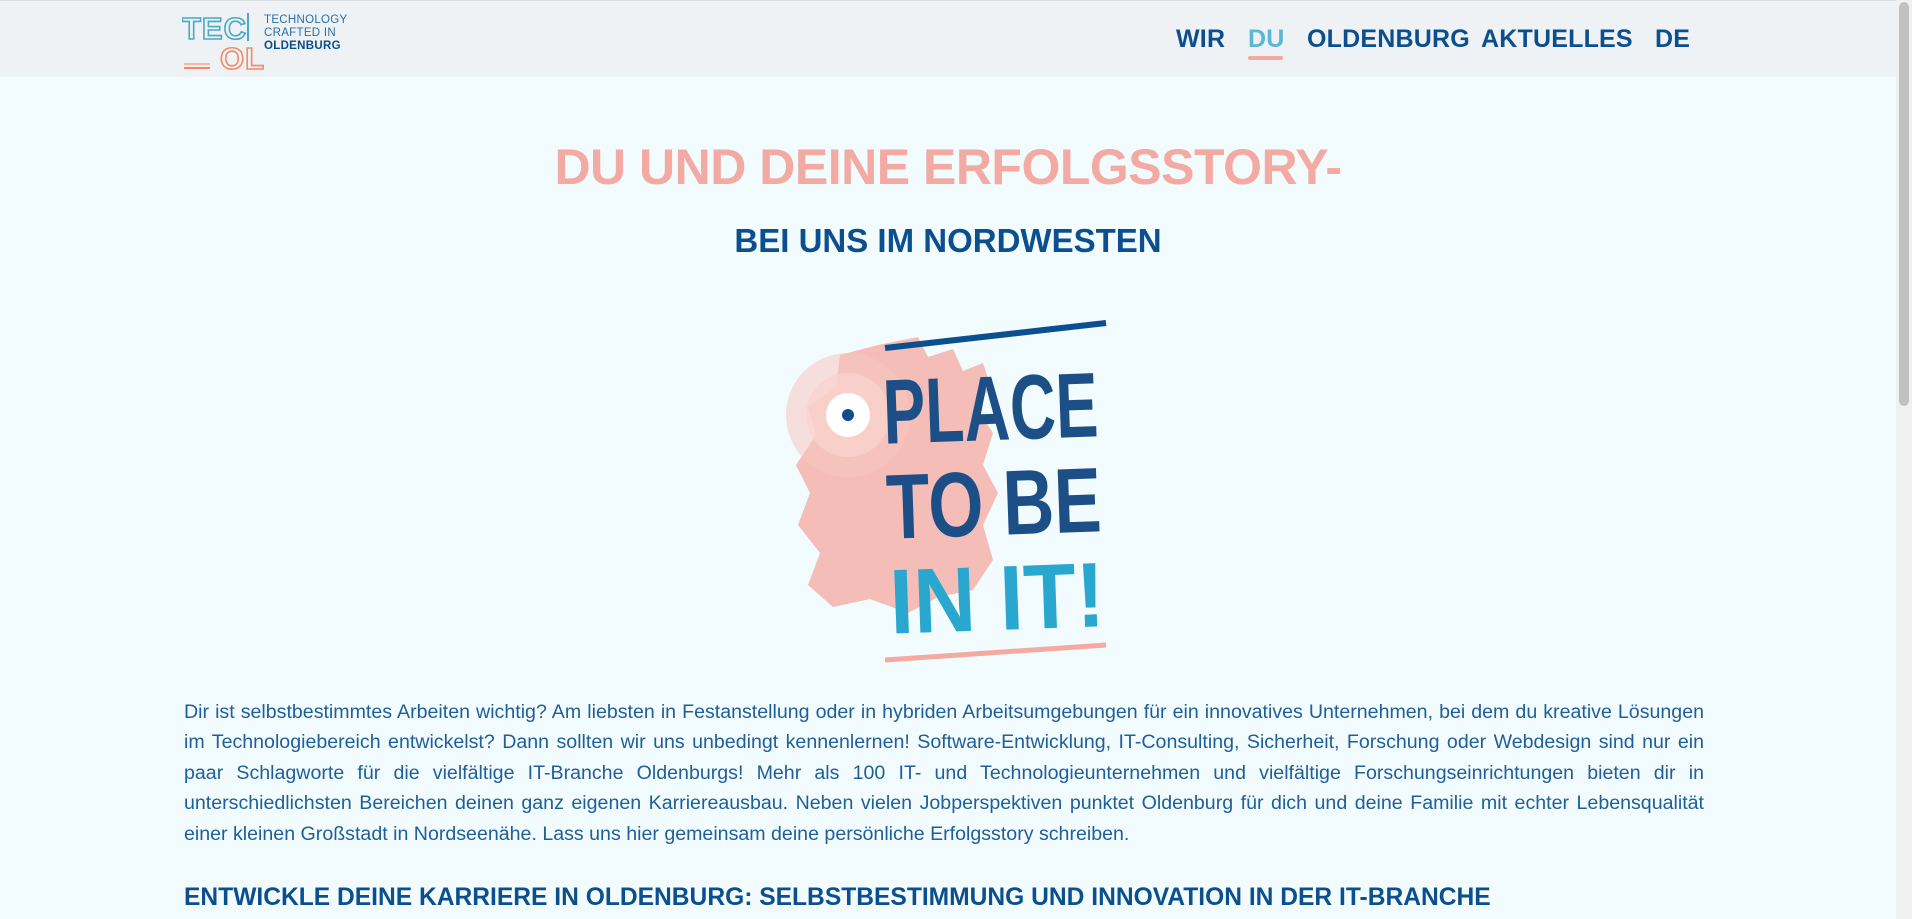 The image size is (1912, 919). I want to click on nav-item-aktuelles: AKTUELLES, so click(1557, 39).